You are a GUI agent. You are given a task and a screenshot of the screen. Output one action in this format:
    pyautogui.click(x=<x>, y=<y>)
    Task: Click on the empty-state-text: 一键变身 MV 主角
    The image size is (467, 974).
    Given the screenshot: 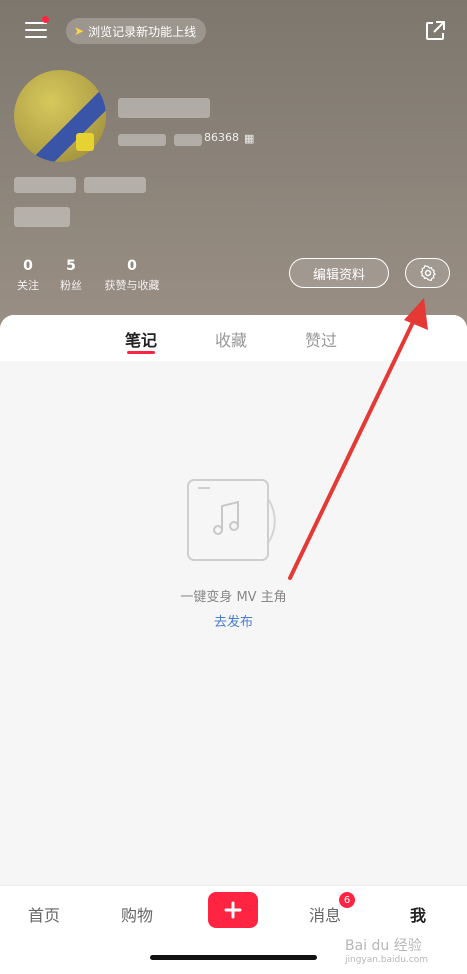 What is the action you would take?
    pyautogui.click(x=233, y=597)
    